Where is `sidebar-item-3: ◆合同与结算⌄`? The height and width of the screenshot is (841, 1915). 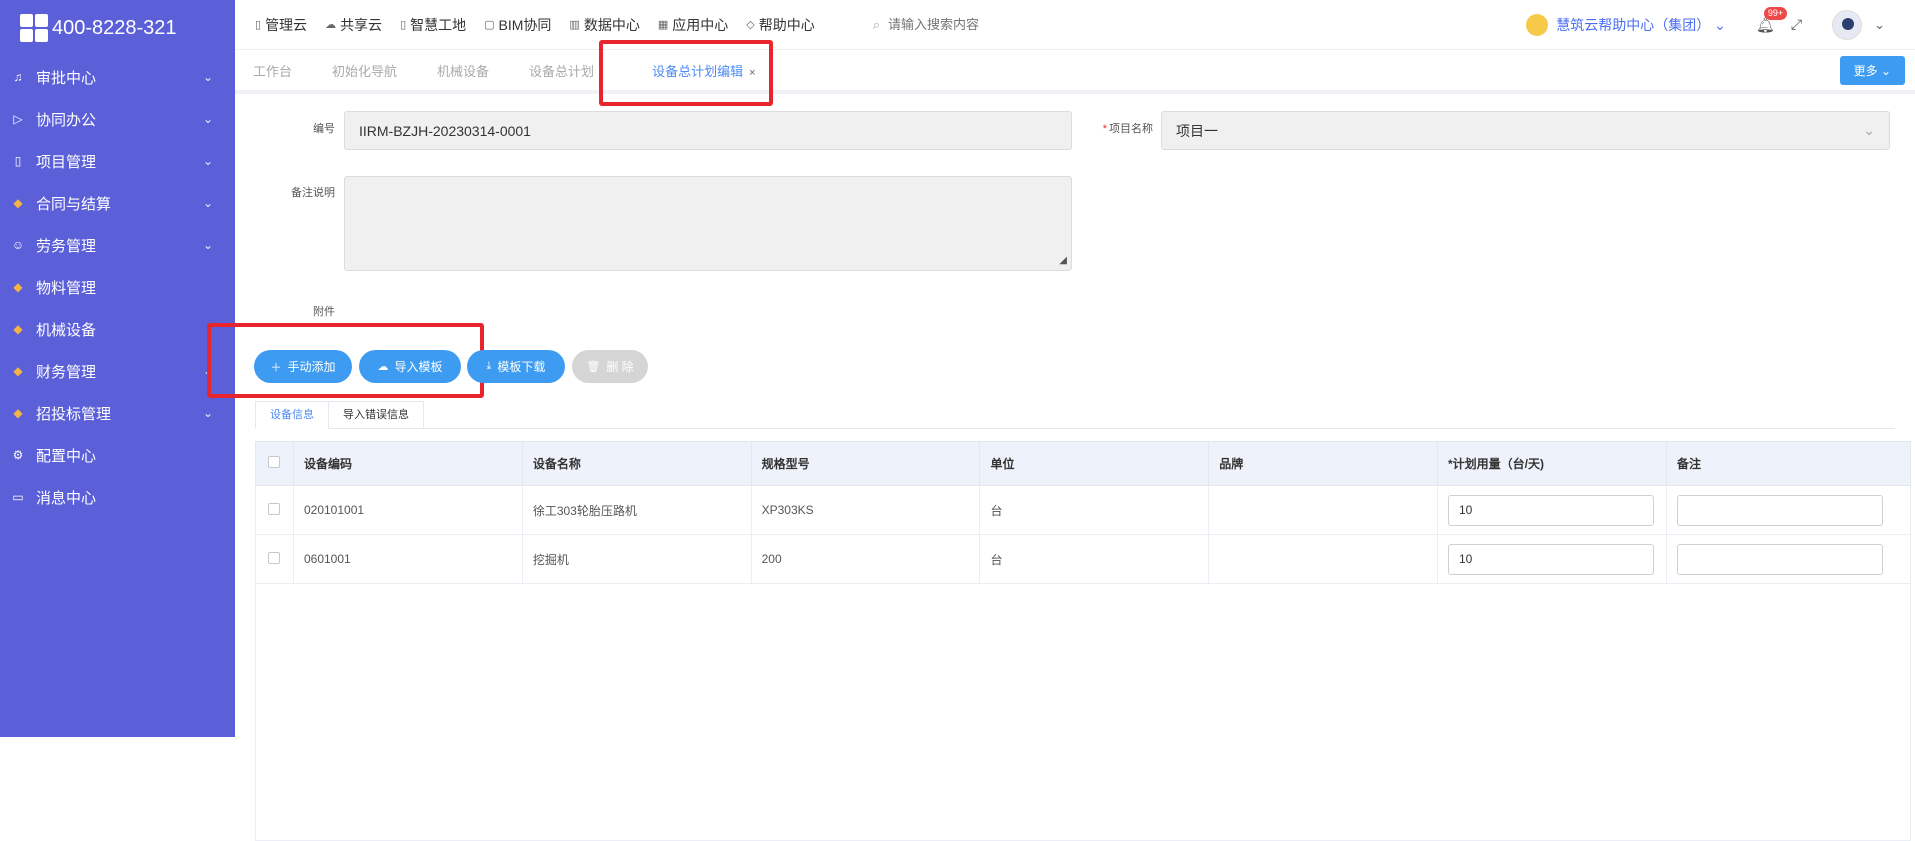 sidebar-item-3: ◆合同与结算⌄ is located at coordinates (117, 203).